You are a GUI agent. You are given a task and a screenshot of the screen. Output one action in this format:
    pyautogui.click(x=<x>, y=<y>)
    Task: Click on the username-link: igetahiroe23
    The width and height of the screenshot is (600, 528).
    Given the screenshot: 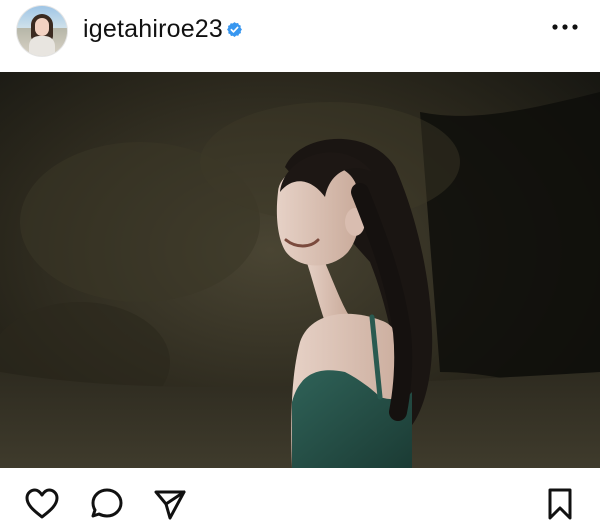 What is the action you would take?
    pyautogui.click(x=153, y=29)
    